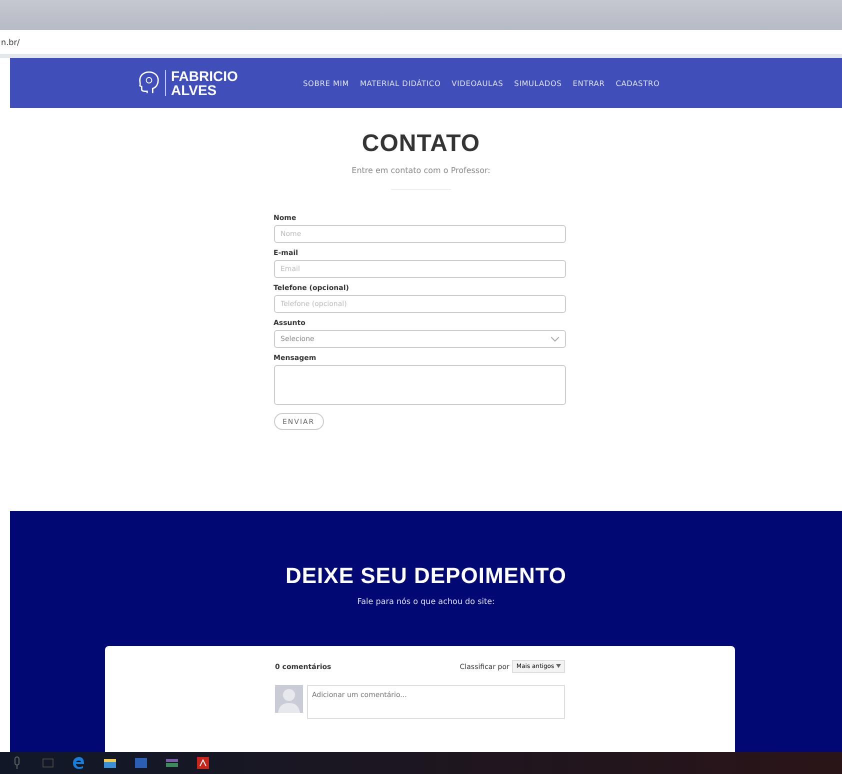 This screenshot has height=774, width=842. Describe the element at coordinates (141, 763) in the screenshot. I see `document-icon` at that location.